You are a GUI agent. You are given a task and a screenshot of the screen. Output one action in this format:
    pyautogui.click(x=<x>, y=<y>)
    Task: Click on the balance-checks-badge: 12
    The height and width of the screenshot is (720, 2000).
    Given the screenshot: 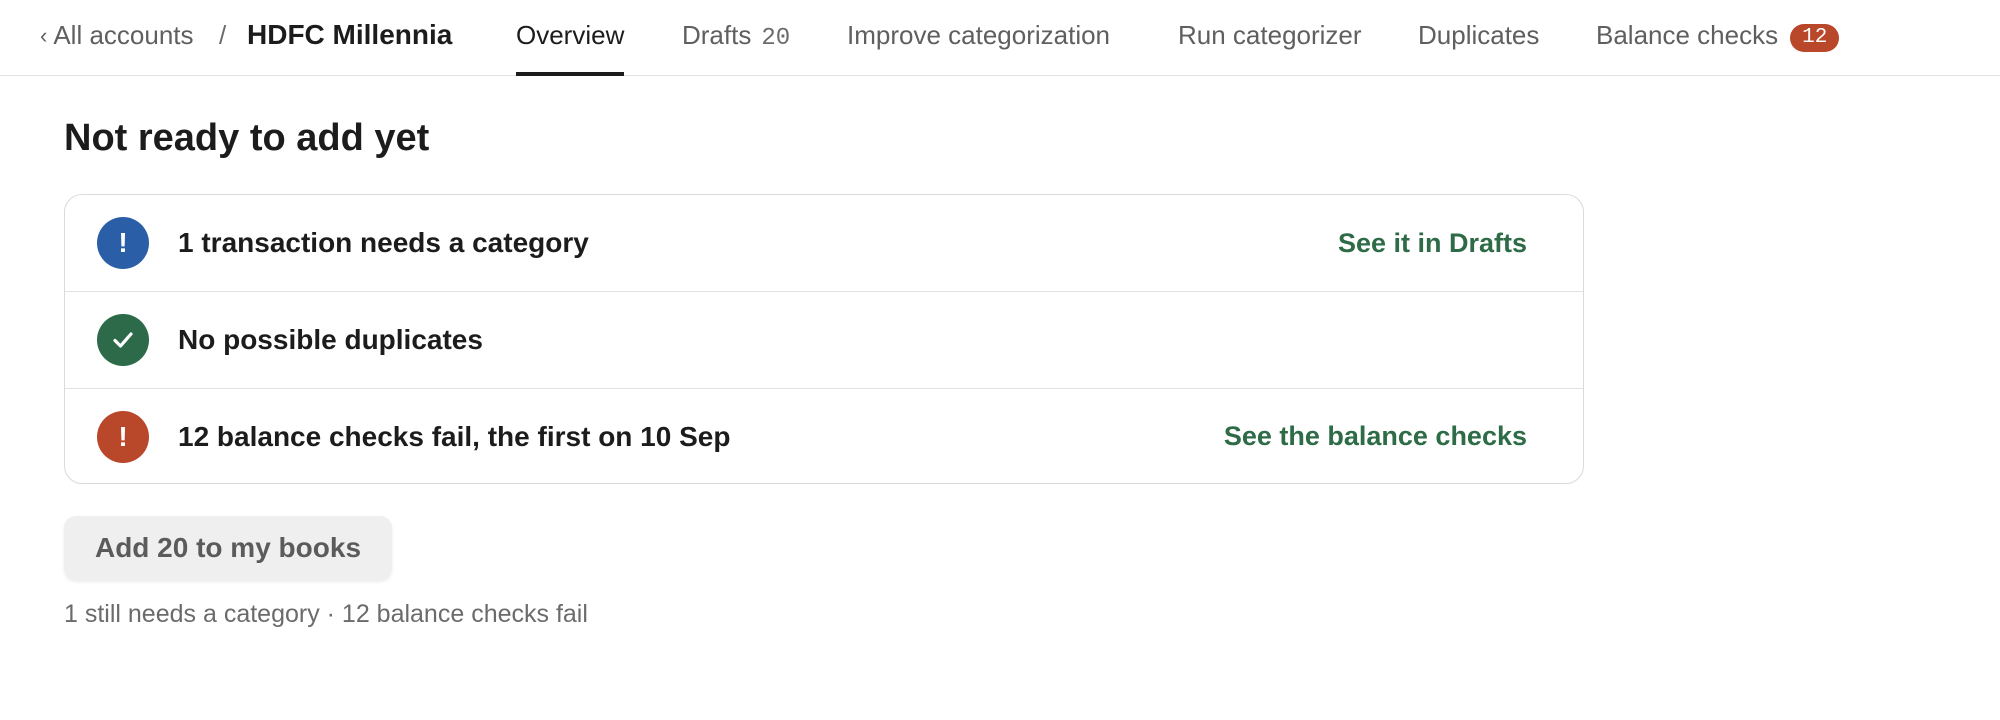 What is the action you would take?
    pyautogui.click(x=1815, y=38)
    